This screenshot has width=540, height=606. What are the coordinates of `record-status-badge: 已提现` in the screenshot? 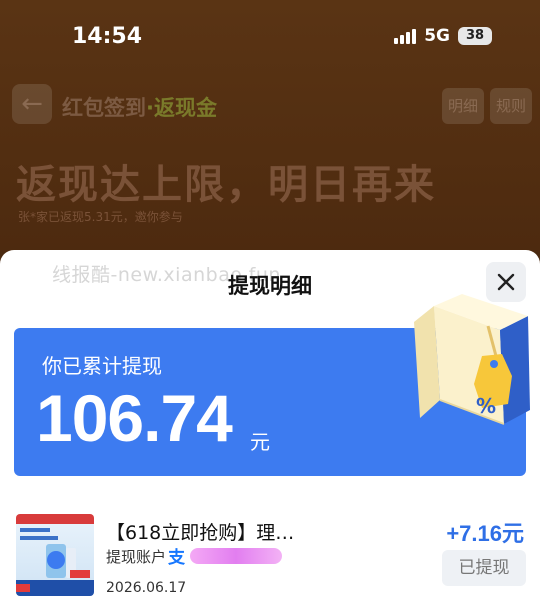 It's located at (484, 568).